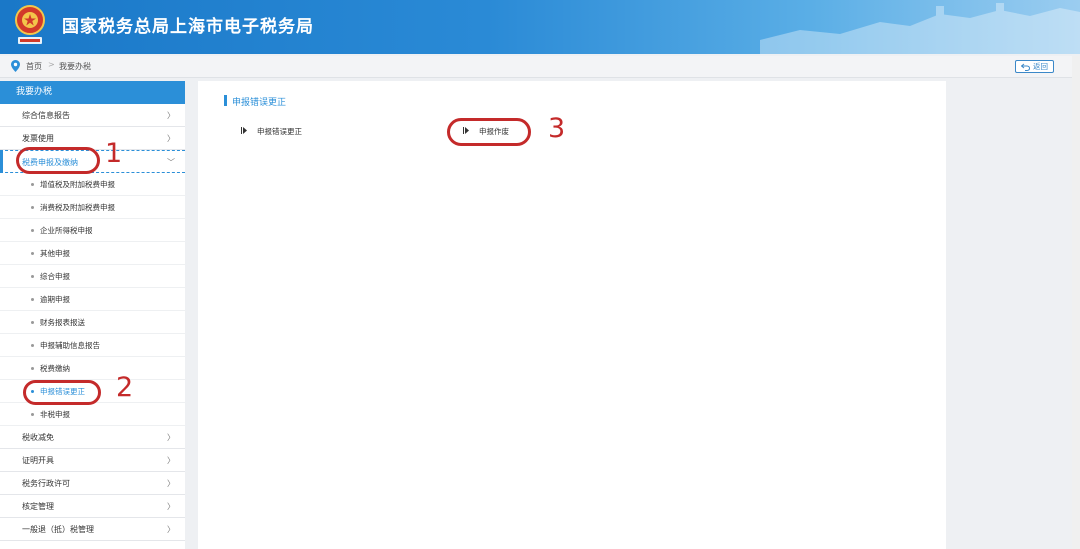  I want to click on site-title: 国家税务总局上海市电子税务局, so click(188, 27).